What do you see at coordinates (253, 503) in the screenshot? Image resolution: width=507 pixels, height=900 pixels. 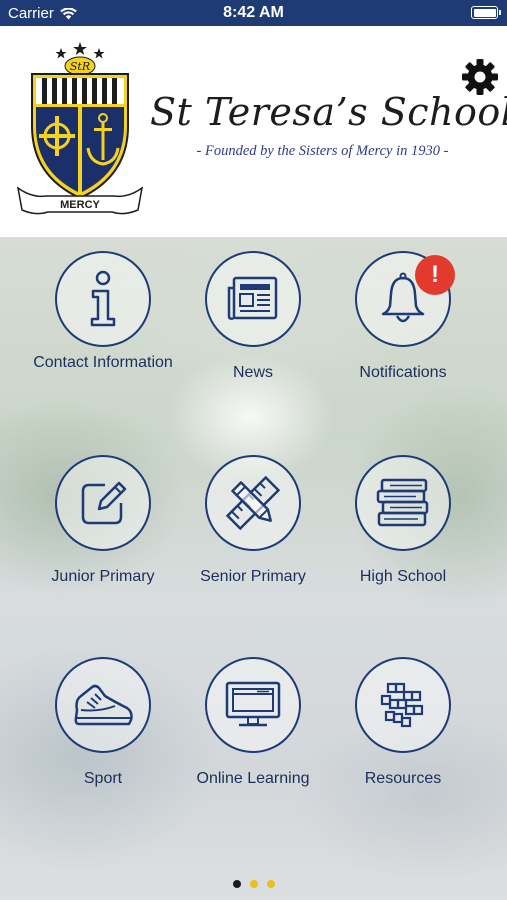 I see `ruler-pencil-icon` at bounding box center [253, 503].